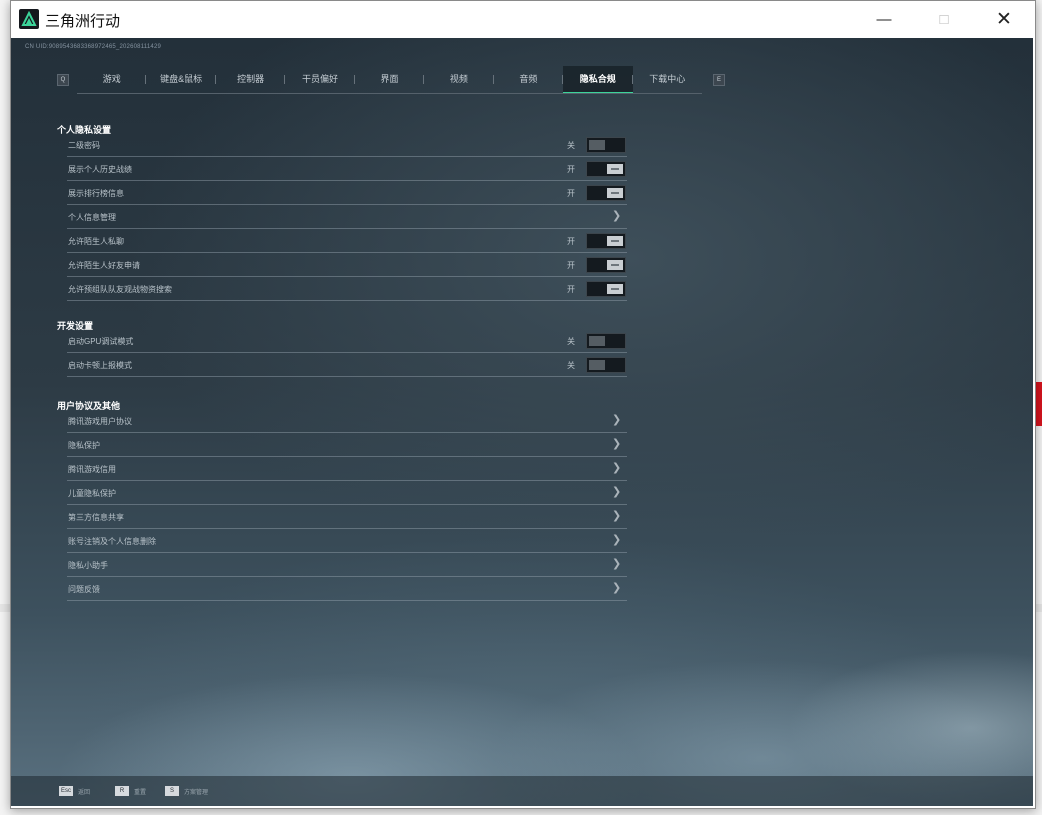 This screenshot has width=1042, height=815. I want to click on setting-label: 允许预组队队友观战物资搜索, so click(120, 289).